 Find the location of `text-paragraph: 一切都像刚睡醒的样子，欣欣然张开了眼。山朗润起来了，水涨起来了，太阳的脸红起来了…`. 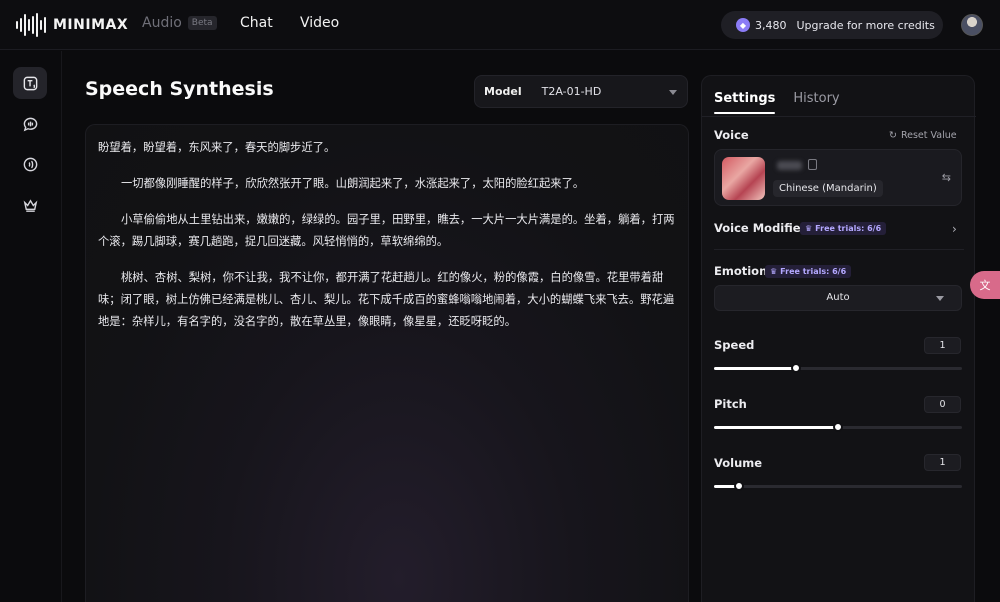

text-paragraph: 一切都像刚睡醒的样子，欣欣然张开了眼。山朗润起来了，水涨起来了，太阳的脸红起来了… is located at coordinates (353, 183).